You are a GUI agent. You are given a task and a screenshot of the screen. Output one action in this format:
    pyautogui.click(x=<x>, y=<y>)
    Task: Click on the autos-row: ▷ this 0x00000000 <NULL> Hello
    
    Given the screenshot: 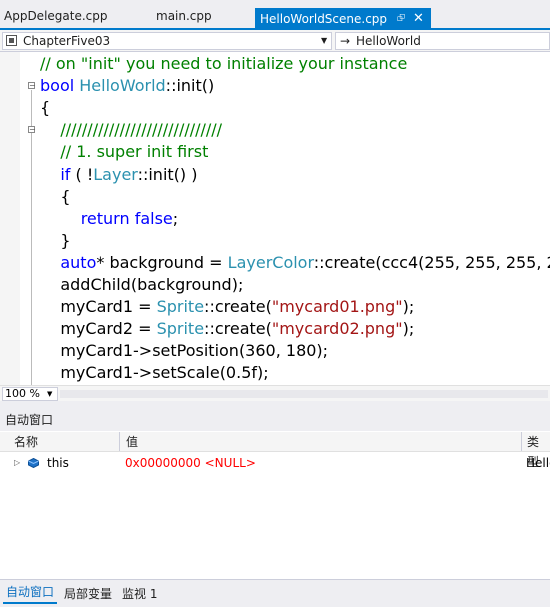 What is the action you would take?
    pyautogui.click(x=275, y=463)
    